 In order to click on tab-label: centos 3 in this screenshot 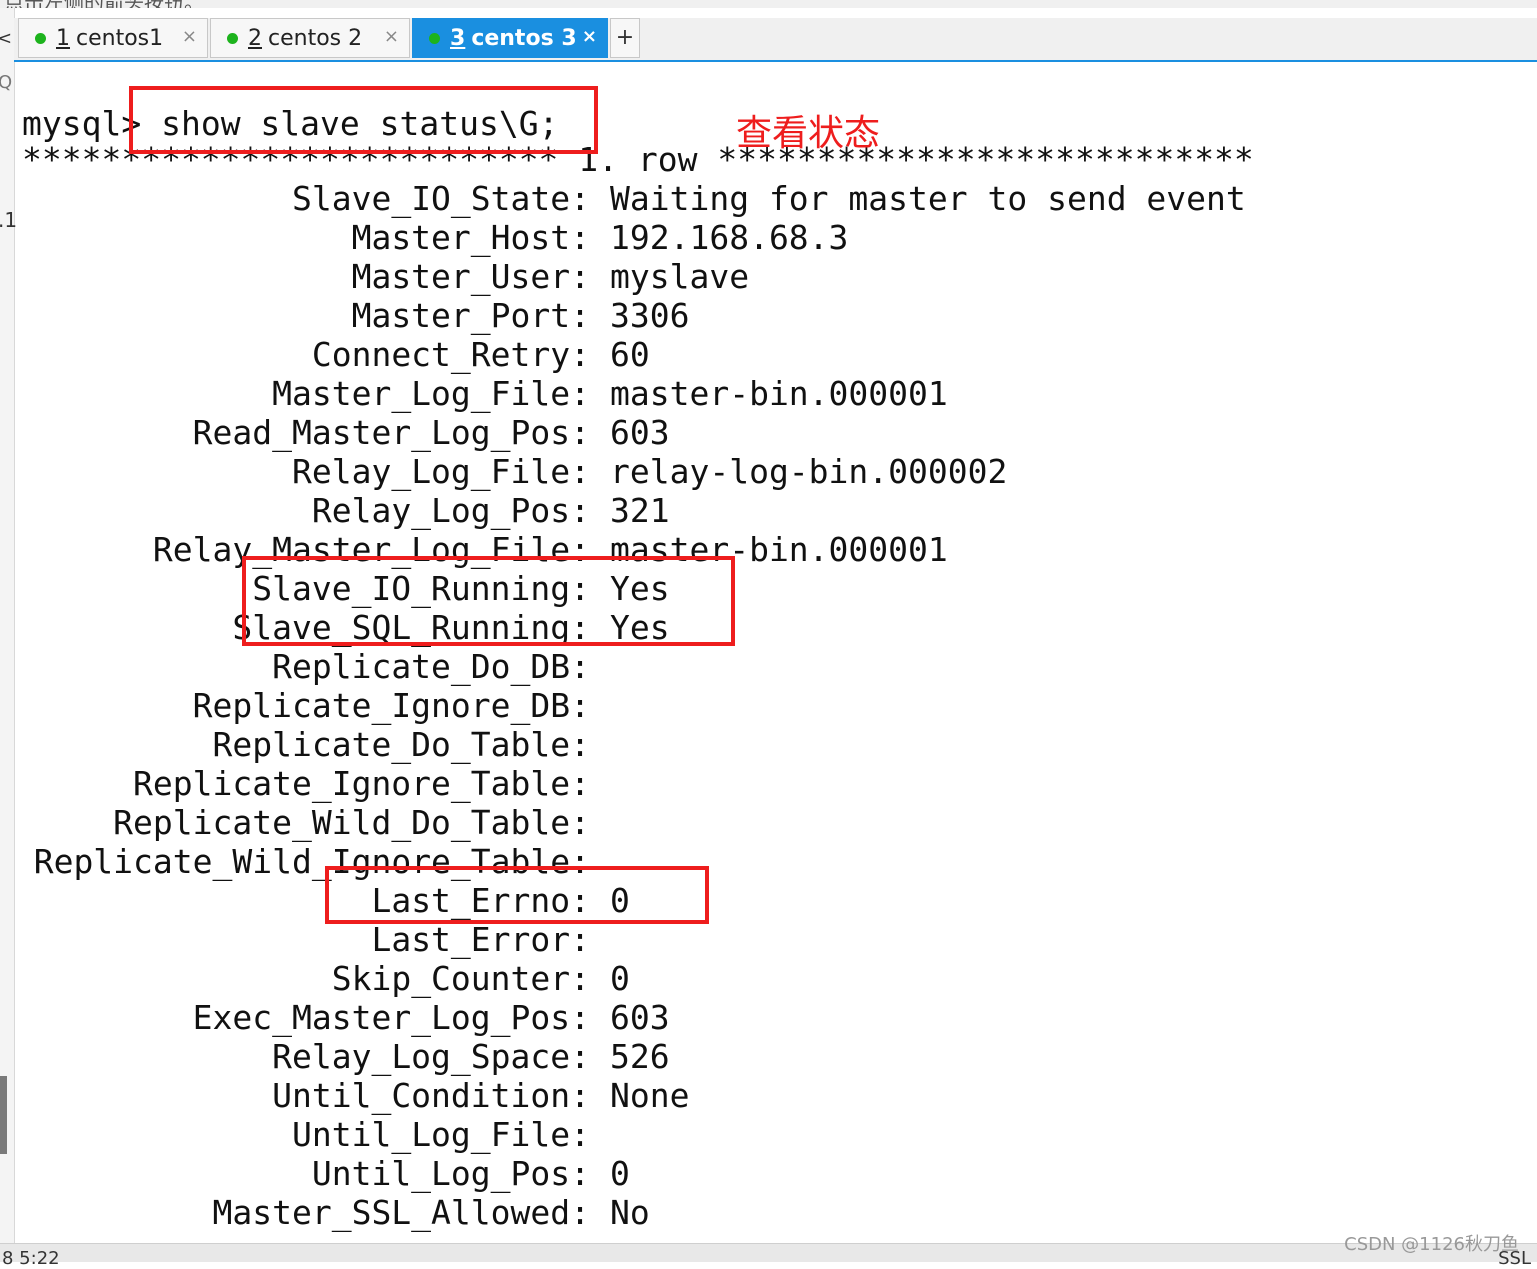, I will do `click(524, 38)`.